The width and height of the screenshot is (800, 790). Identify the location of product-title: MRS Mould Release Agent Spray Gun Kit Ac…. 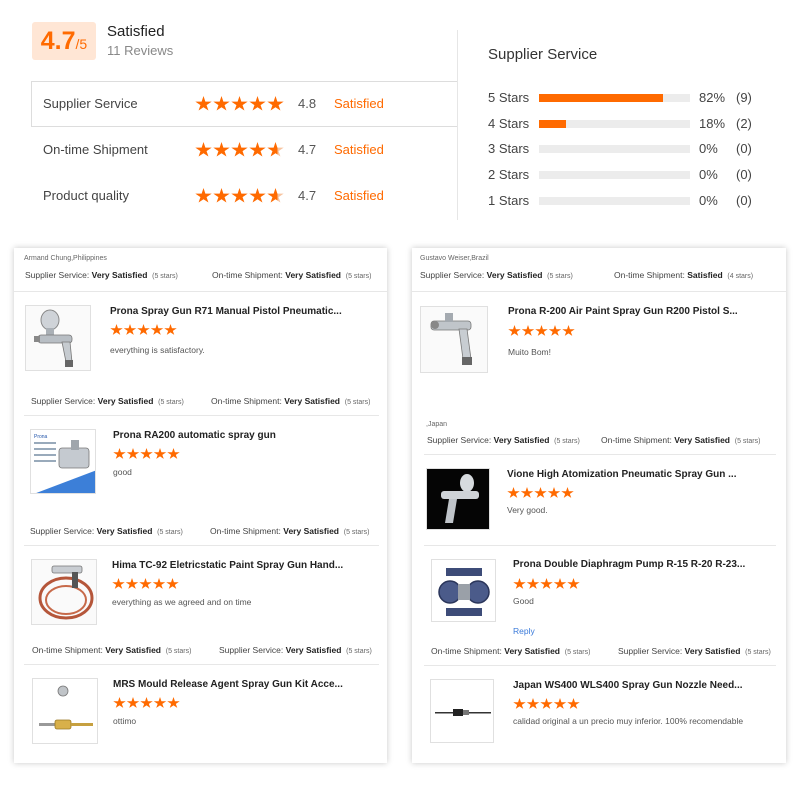
(228, 684).